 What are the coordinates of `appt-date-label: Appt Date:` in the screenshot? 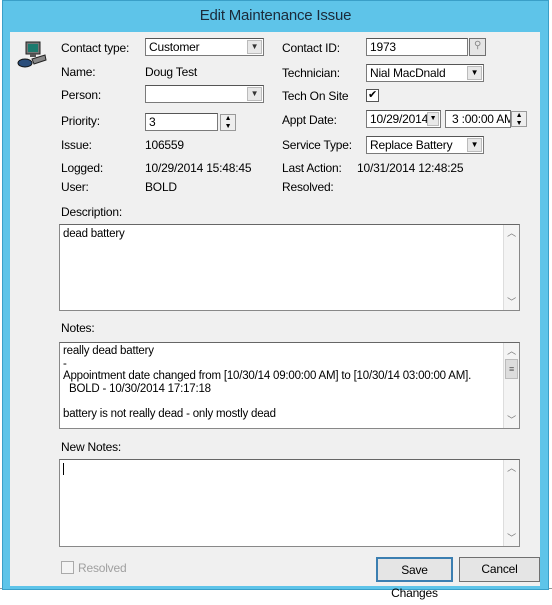 It's located at (309, 120).